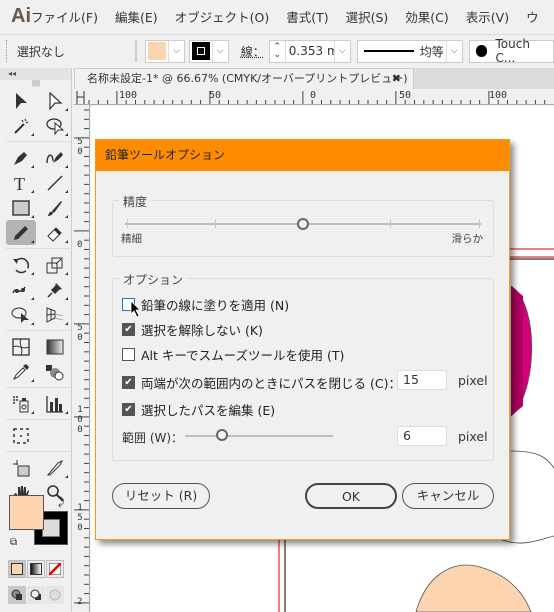  Describe the element at coordinates (21, 125) in the screenshot. I see `magic-wand-tool` at that location.